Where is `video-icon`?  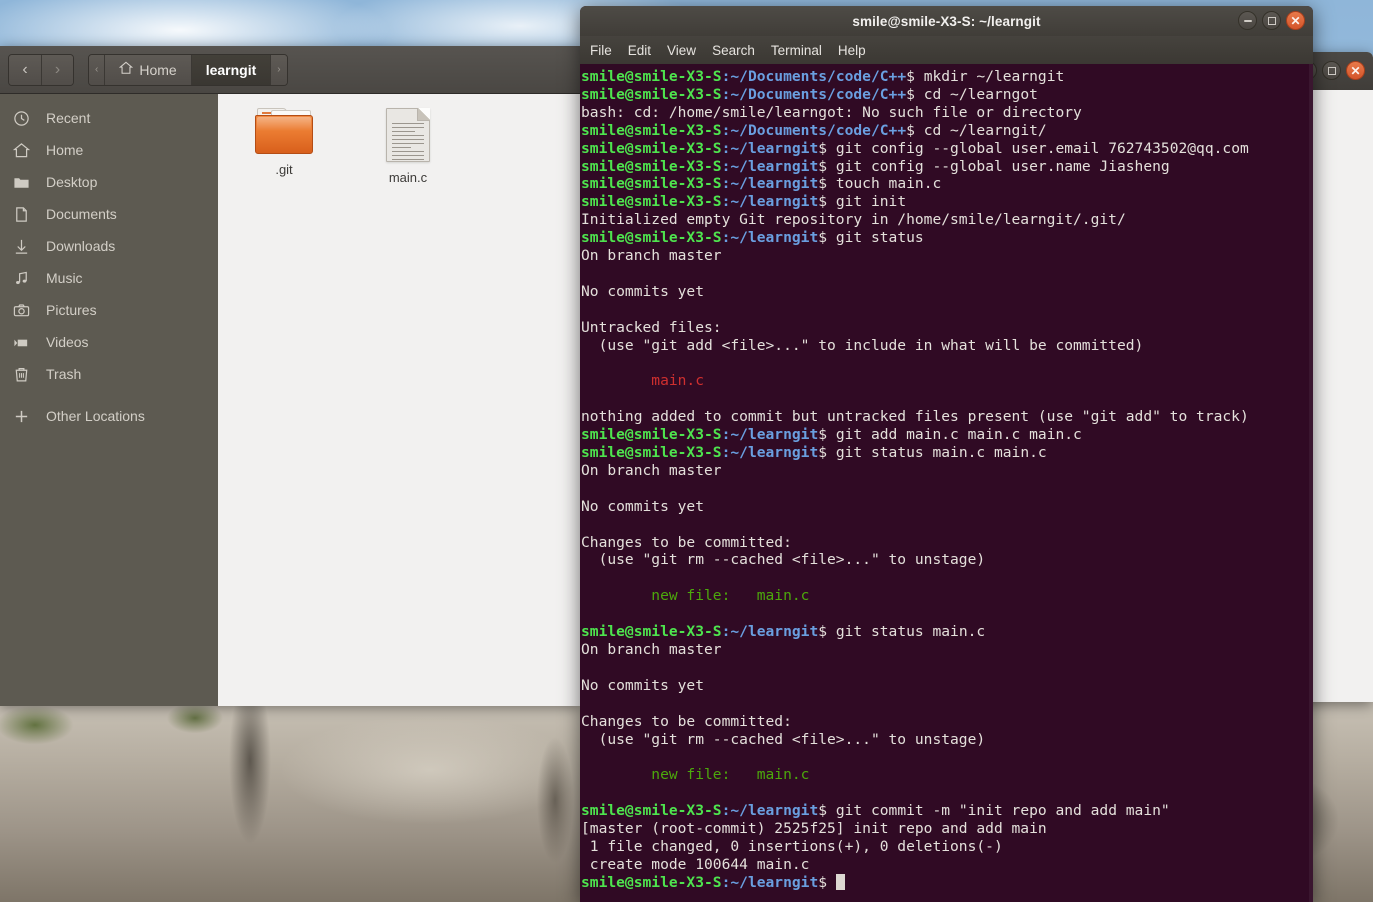 video-icon is located at coordinates (21, 342).